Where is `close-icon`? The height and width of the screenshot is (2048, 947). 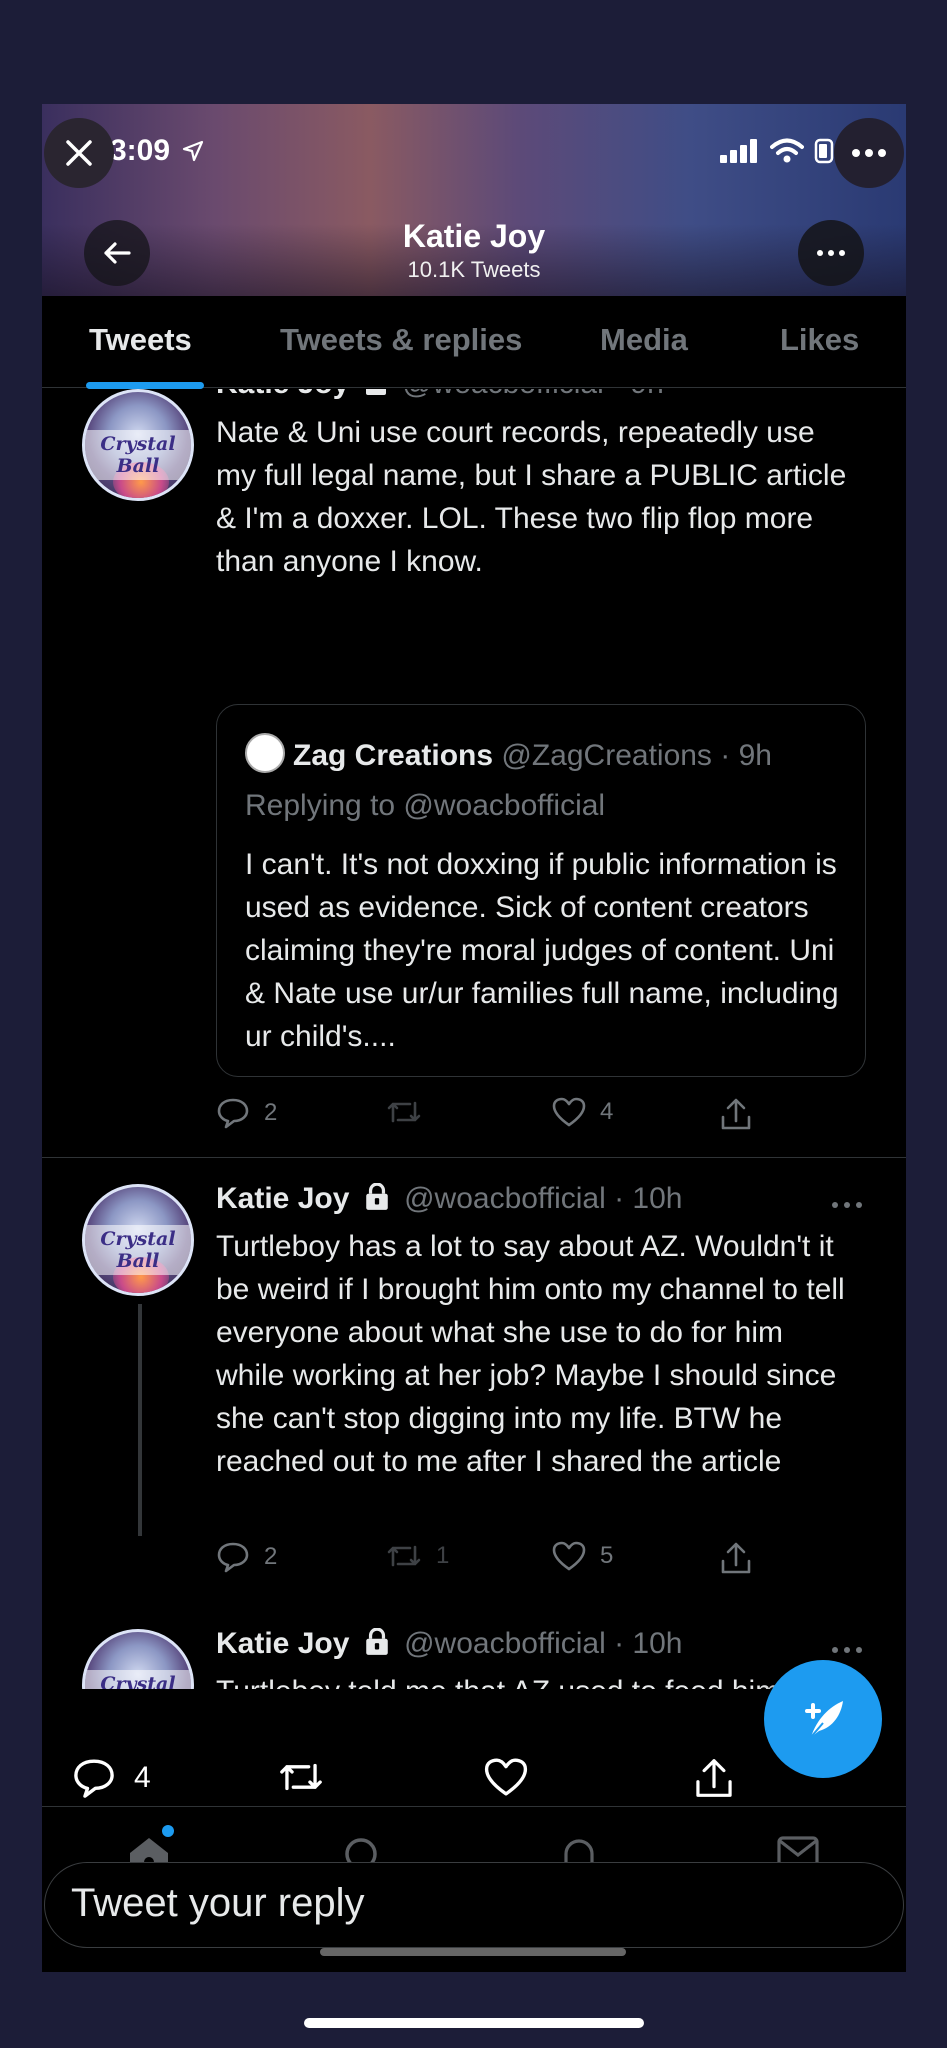 close-icon is located at coordinates (79, 153).